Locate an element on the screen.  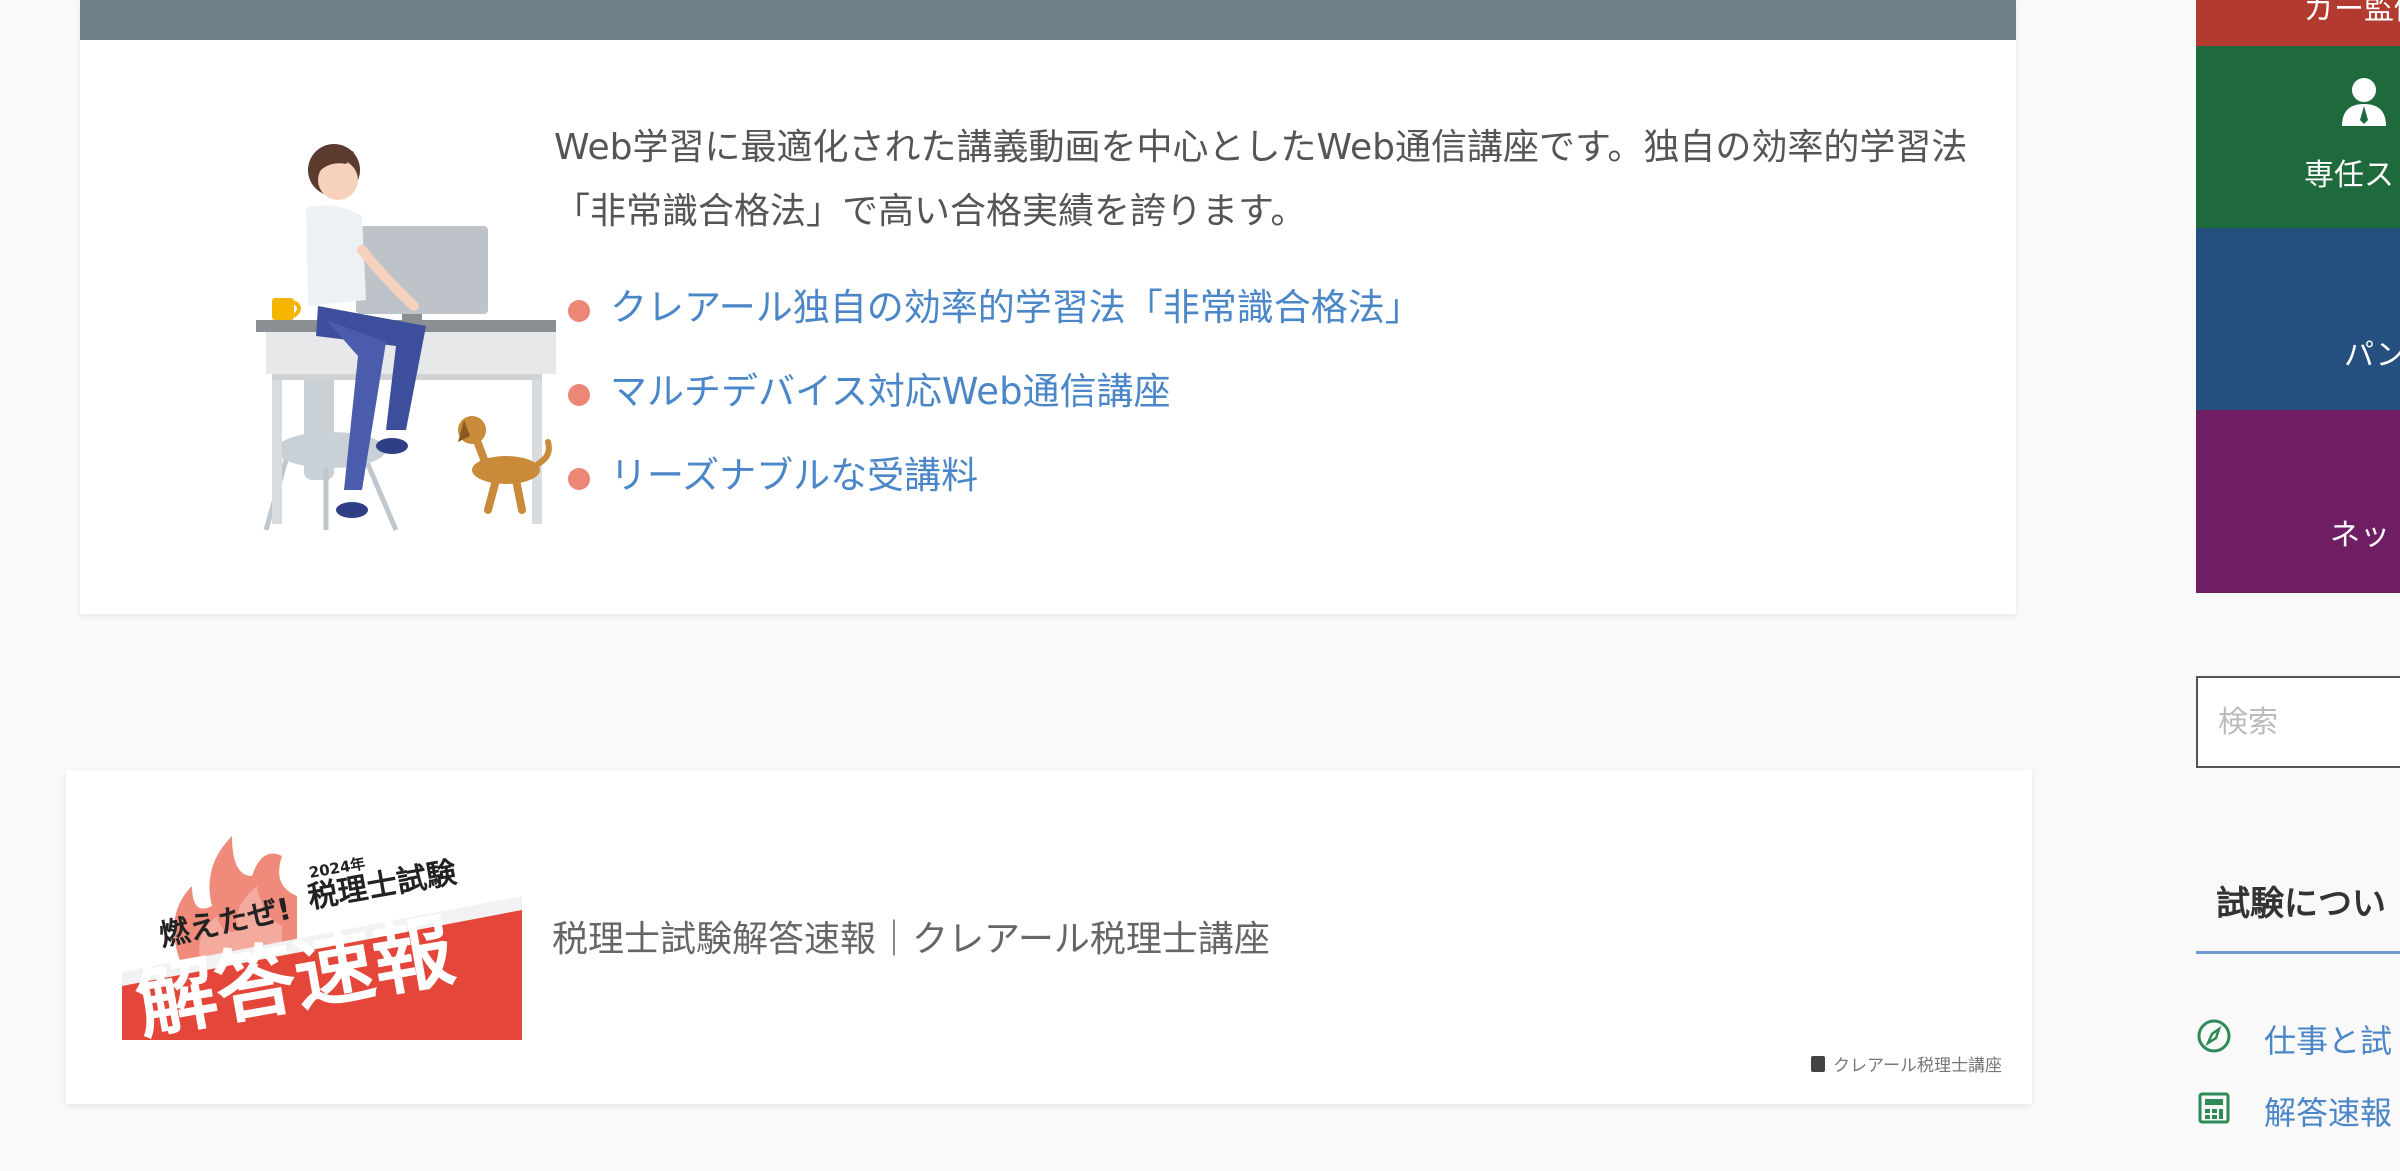
sidebar-section-heading: 試験につい is located at coordinates (2298, 902).